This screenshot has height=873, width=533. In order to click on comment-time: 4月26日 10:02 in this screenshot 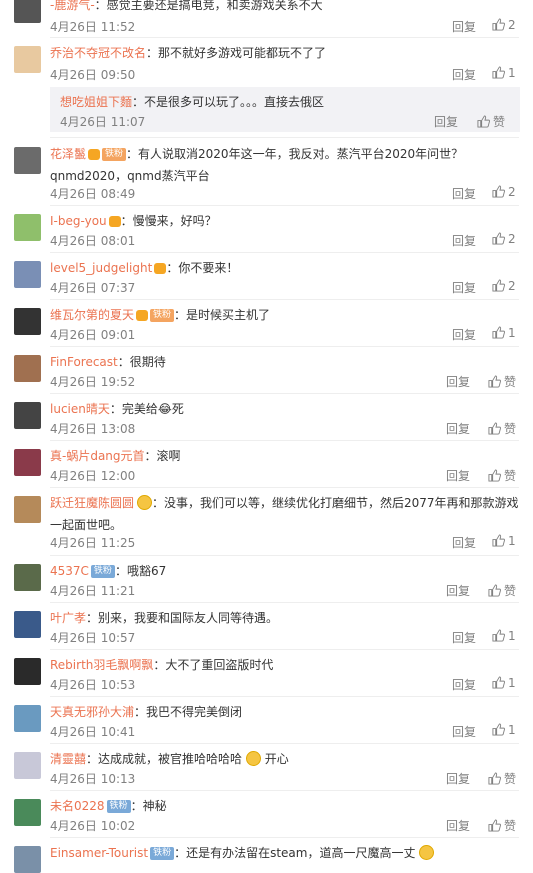, I will do `click(93, 826)`.